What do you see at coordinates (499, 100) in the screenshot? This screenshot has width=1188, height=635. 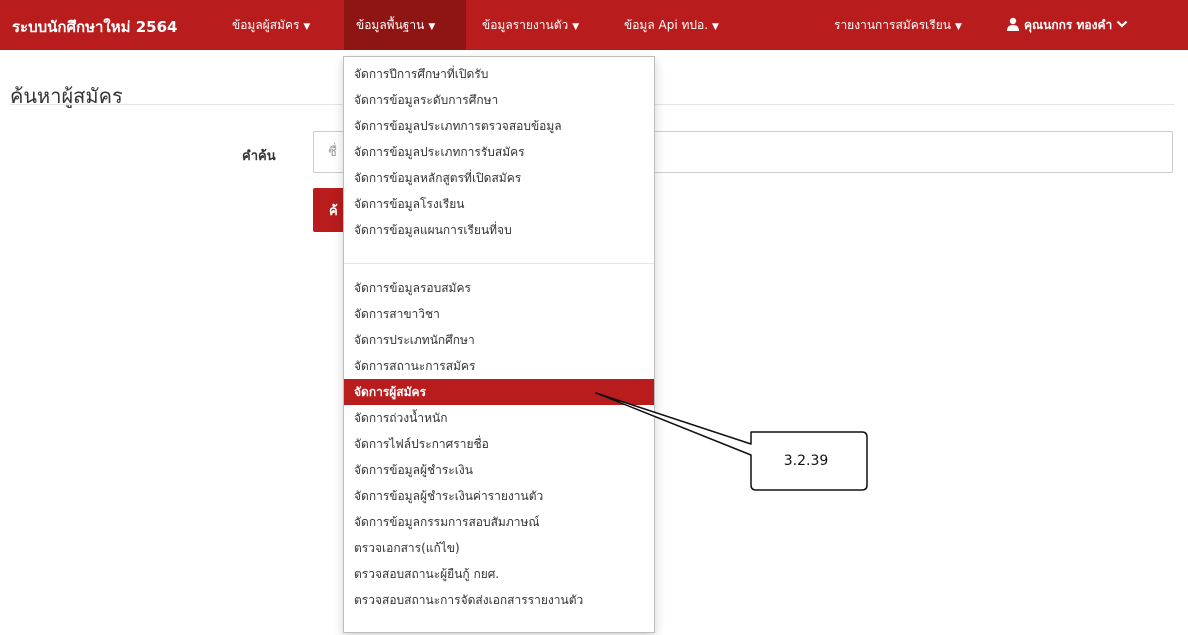 I see `menu-item-education-level: จัดการข้อมูลระดับการศึกษา` at bounding box center [499, 100].